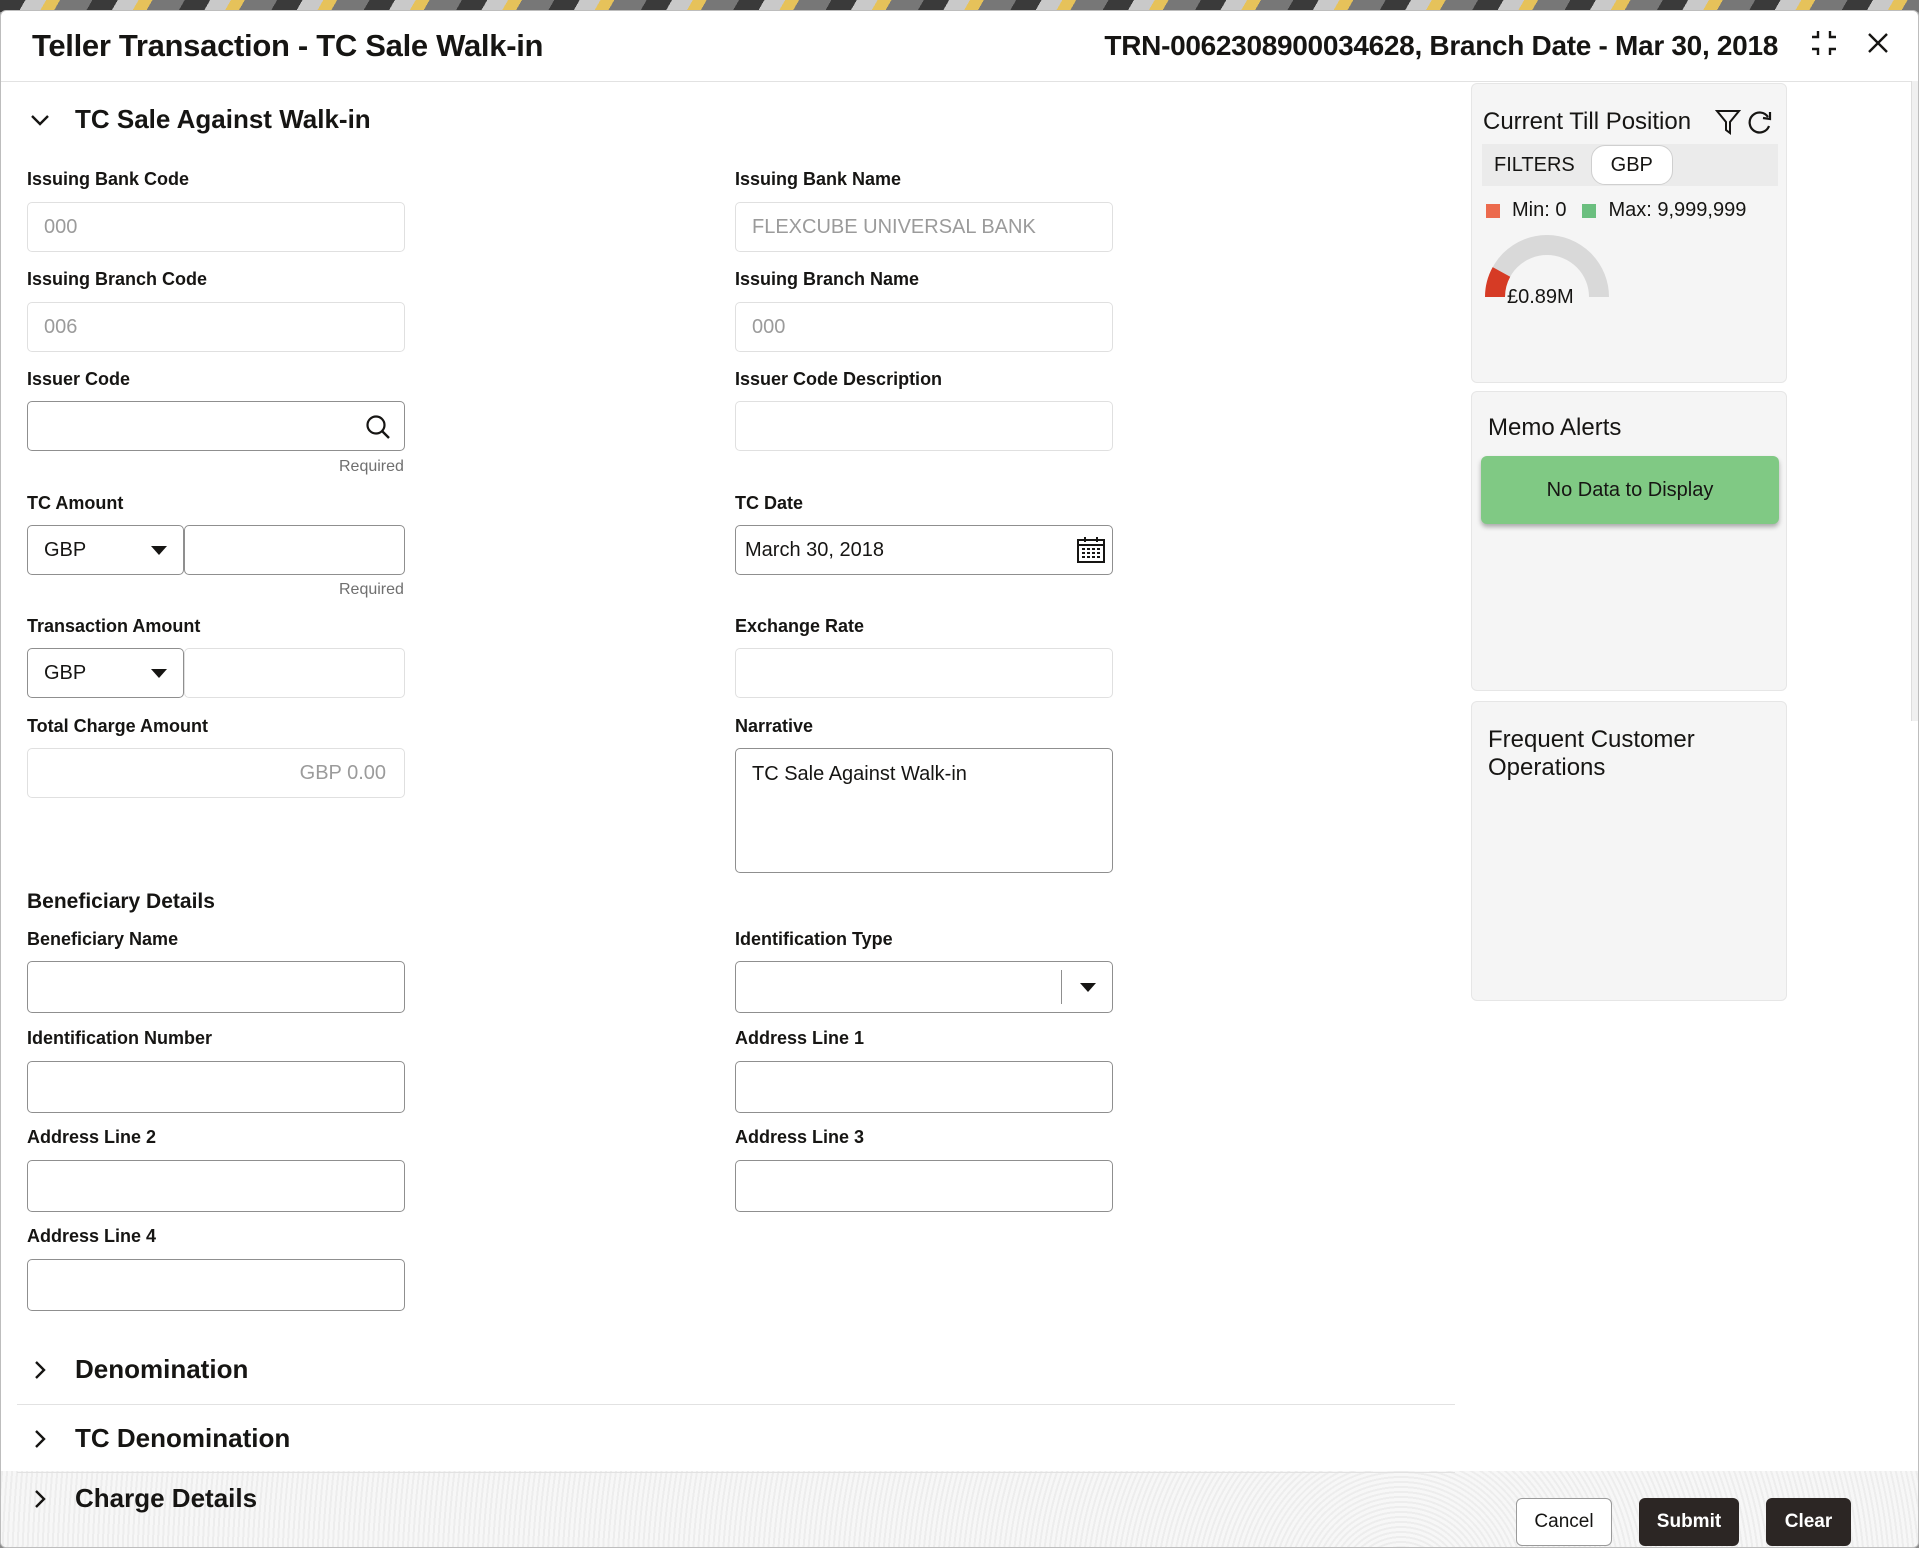 The width and height of the screenshot is (1919, 1548). I want to click on compress-icon, so click(1824, 43).